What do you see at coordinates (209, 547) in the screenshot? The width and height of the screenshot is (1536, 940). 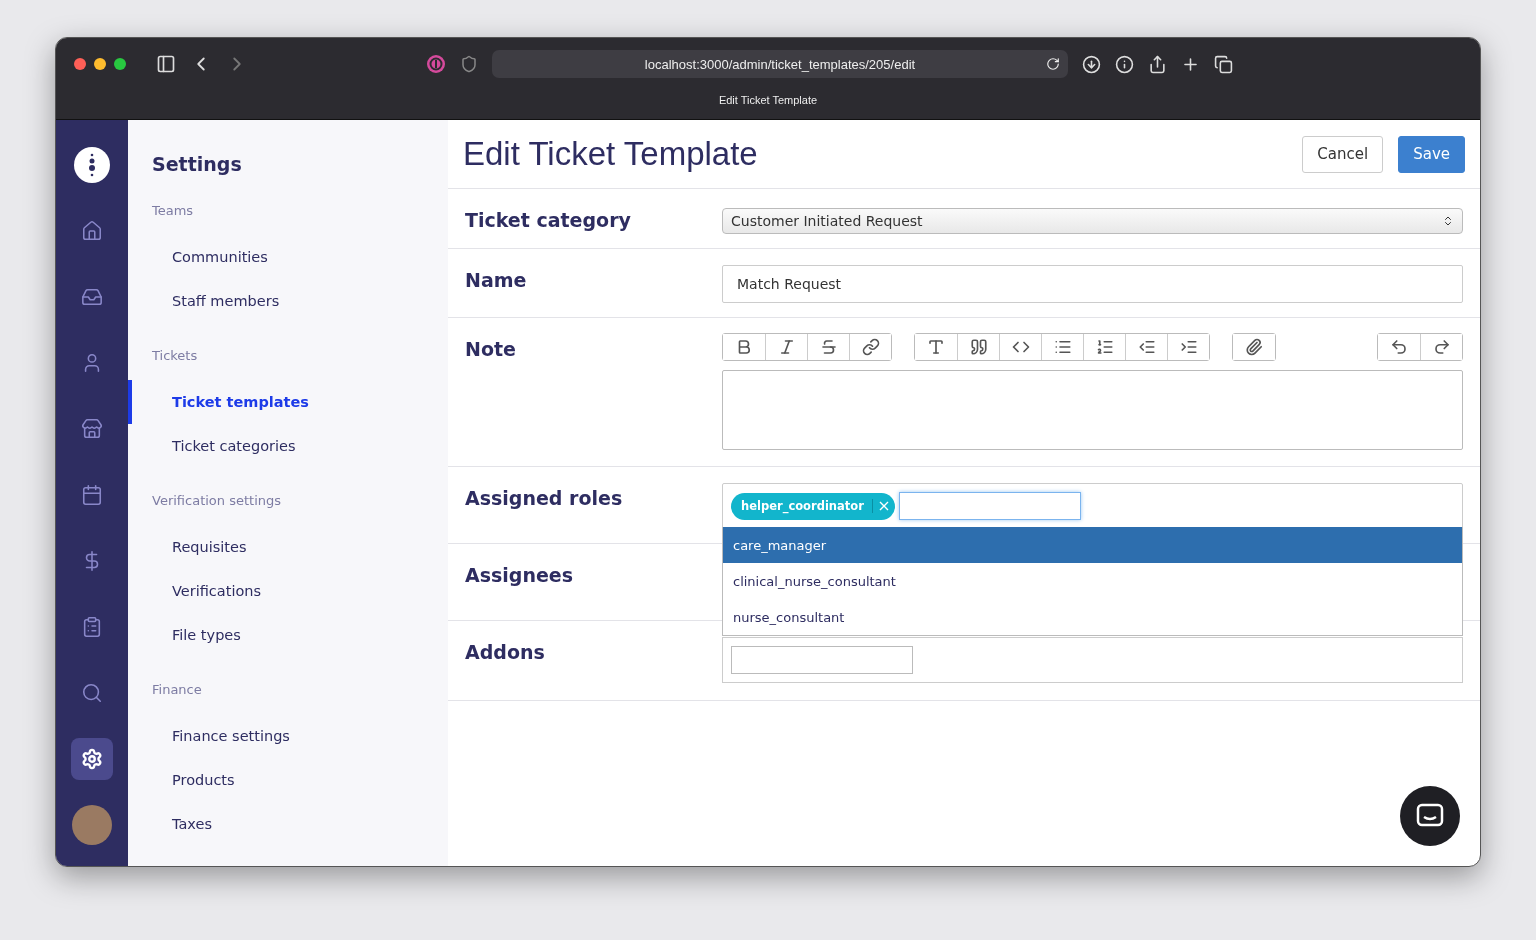 I see `sidebar-link: Requisites` at bounding box center [209, 547].